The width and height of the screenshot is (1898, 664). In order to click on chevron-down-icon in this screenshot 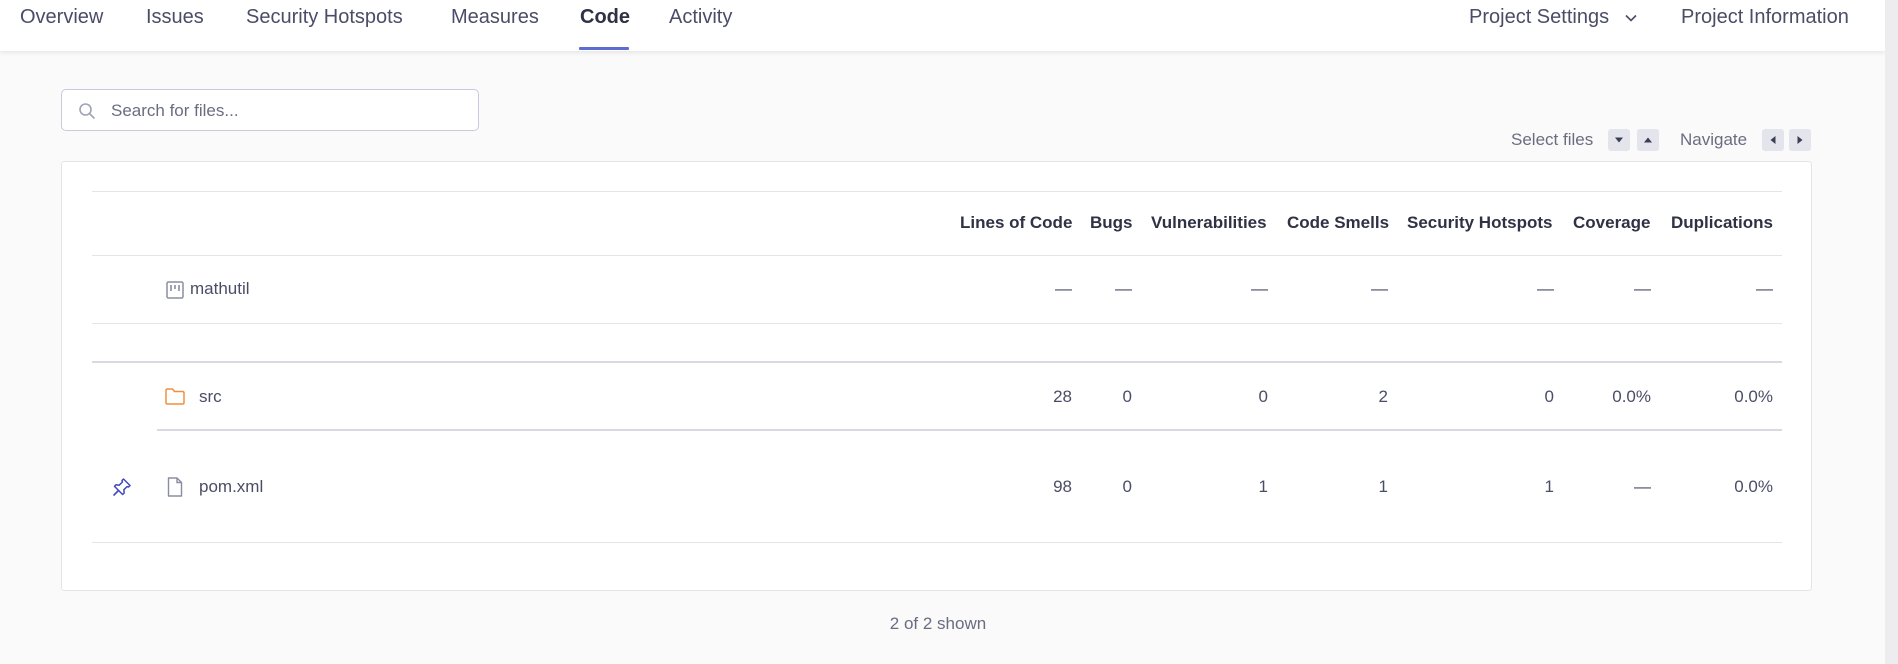, I will do `click(1631, 18)`.